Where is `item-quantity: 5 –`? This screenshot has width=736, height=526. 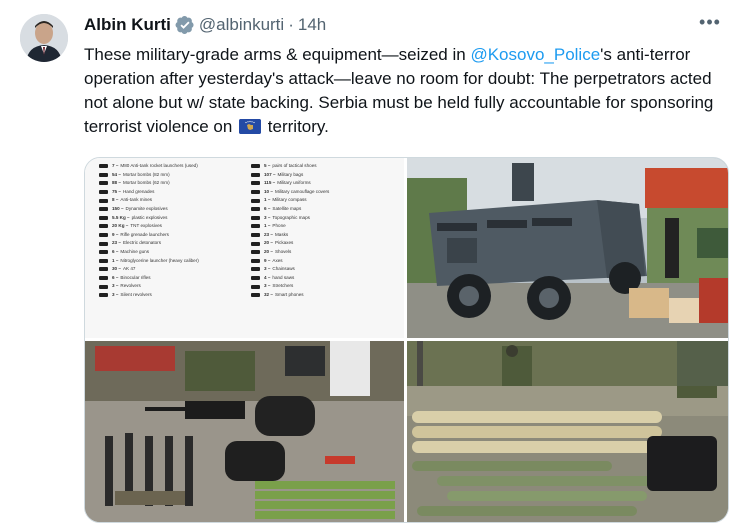
item-quantity: 5 – is located at coordinates (267, 165).